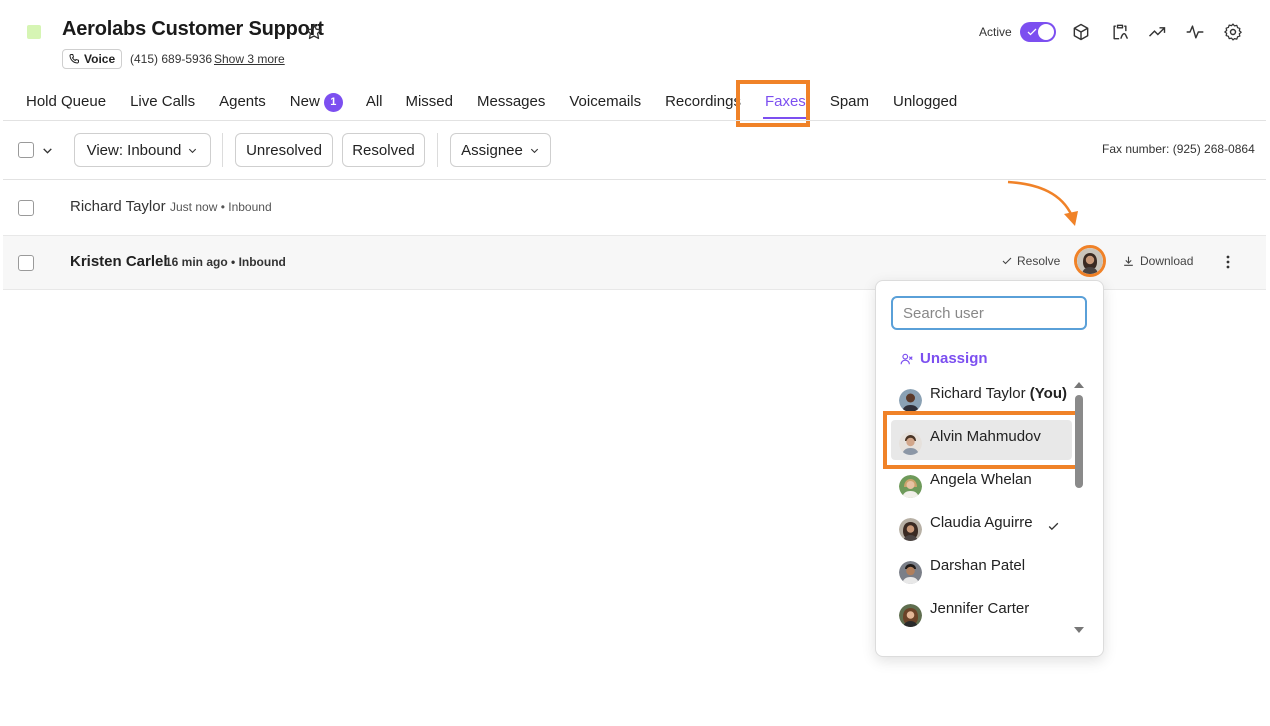 This screenshot has width=1270, height=726. Describe the element at coordinates (74, 59) in the screenshot. I see `phone-icon` at that location.